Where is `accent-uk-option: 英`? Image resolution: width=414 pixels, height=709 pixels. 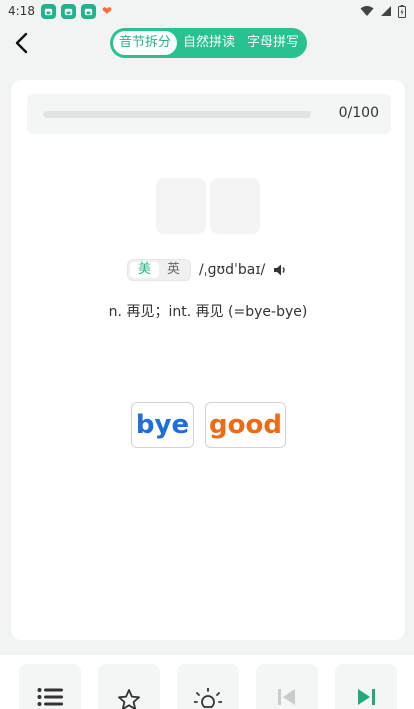
accent-uk-option: 英 is located at coordinates (173, 270).